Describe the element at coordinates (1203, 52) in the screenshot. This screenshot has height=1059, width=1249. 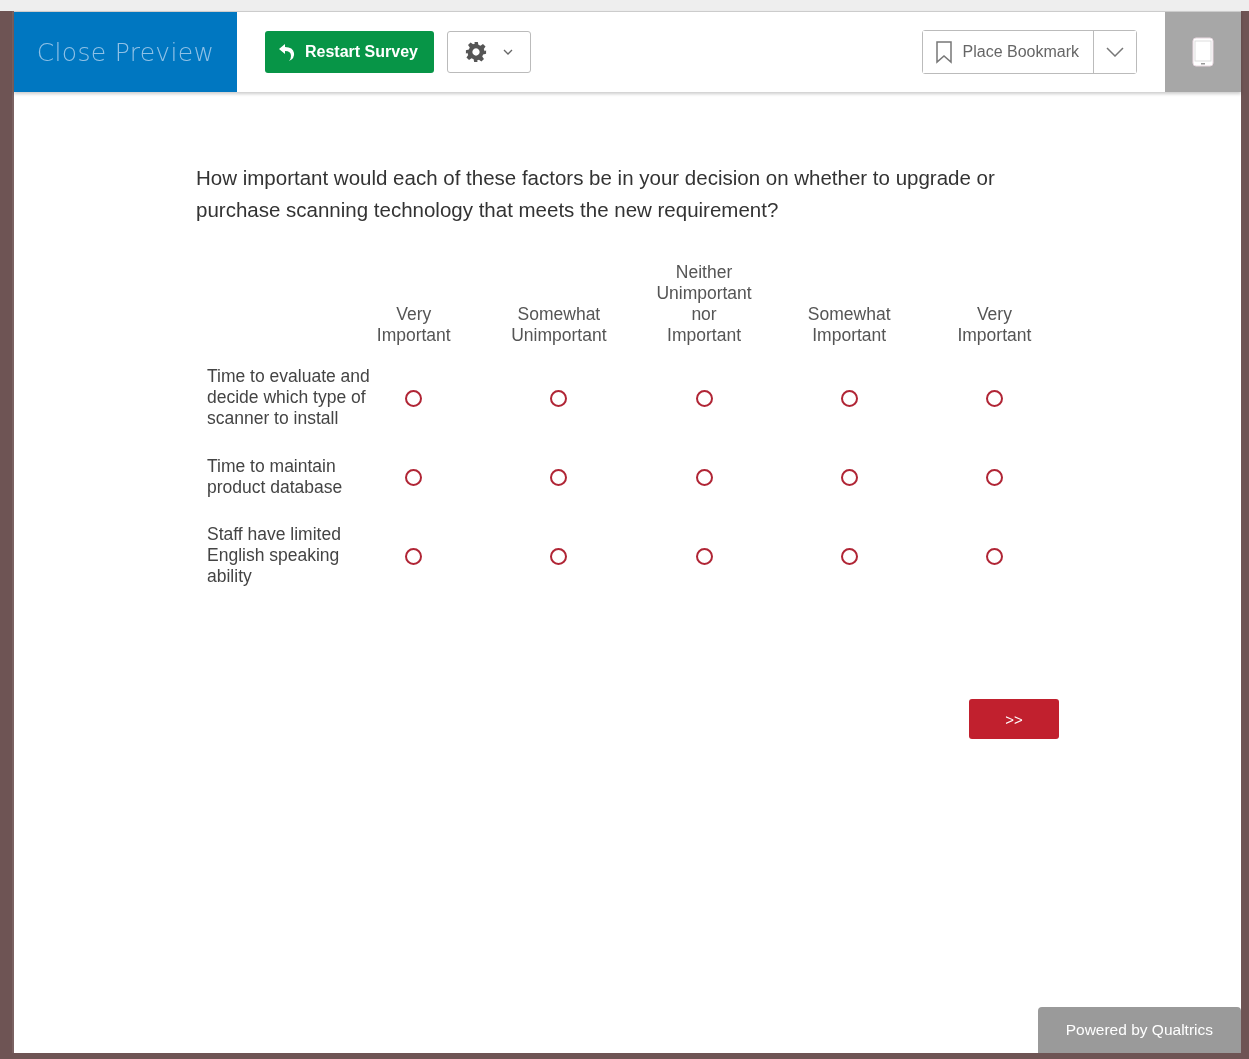
I see `phone-icon` at that location.